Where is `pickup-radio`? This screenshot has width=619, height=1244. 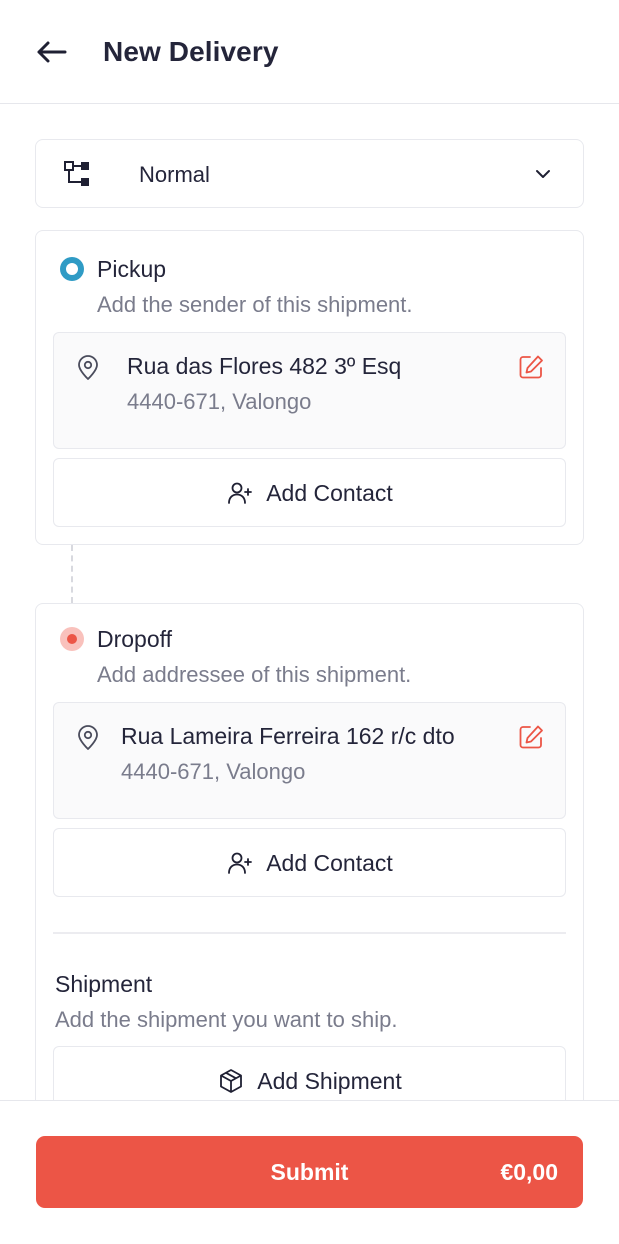 pickup-radio is located at coordinates (72, 269).